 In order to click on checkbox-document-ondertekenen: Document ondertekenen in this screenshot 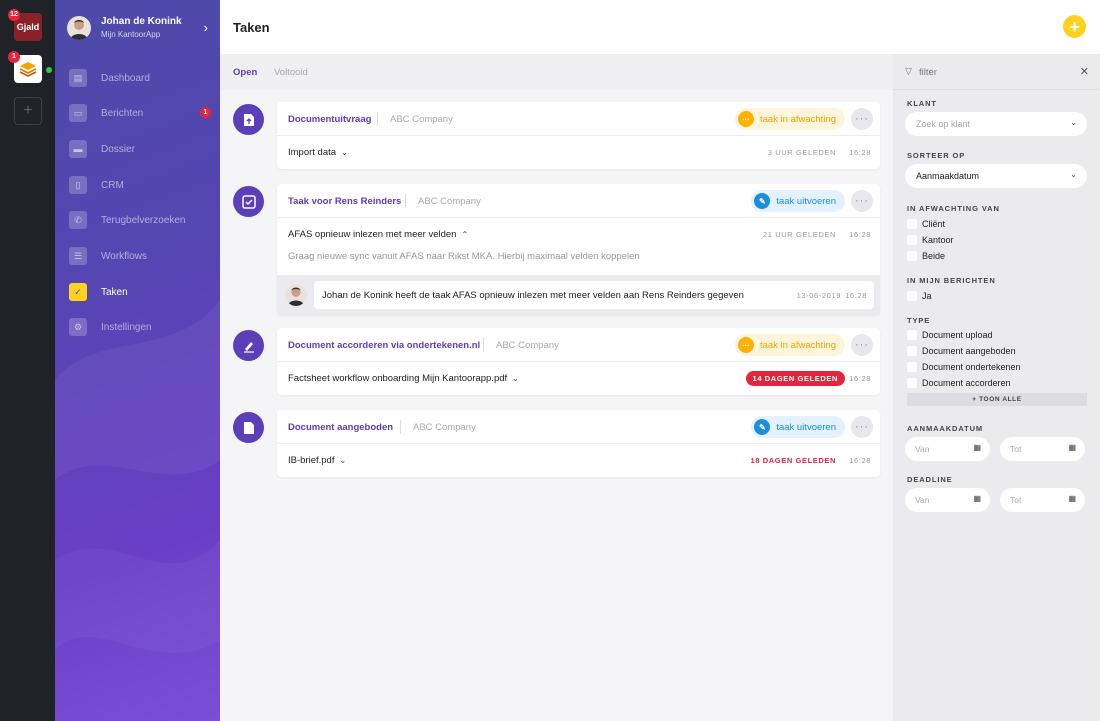, I will do `click(964, 367)`.